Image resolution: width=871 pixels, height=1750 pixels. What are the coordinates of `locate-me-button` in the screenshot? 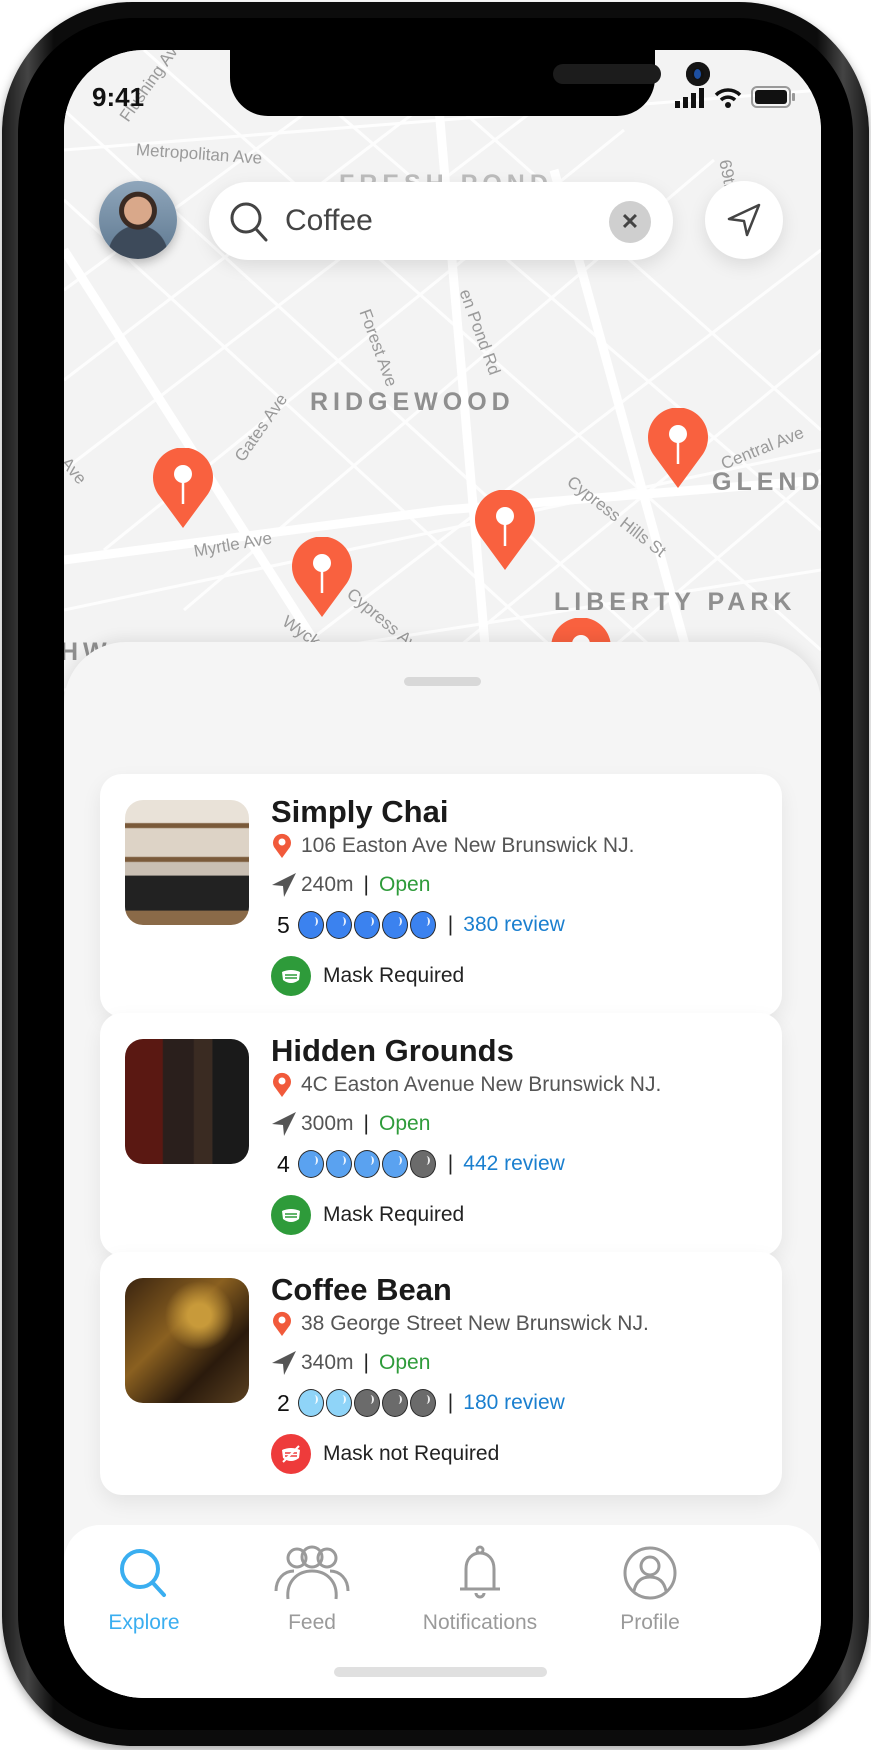 It's located at (744, 220).